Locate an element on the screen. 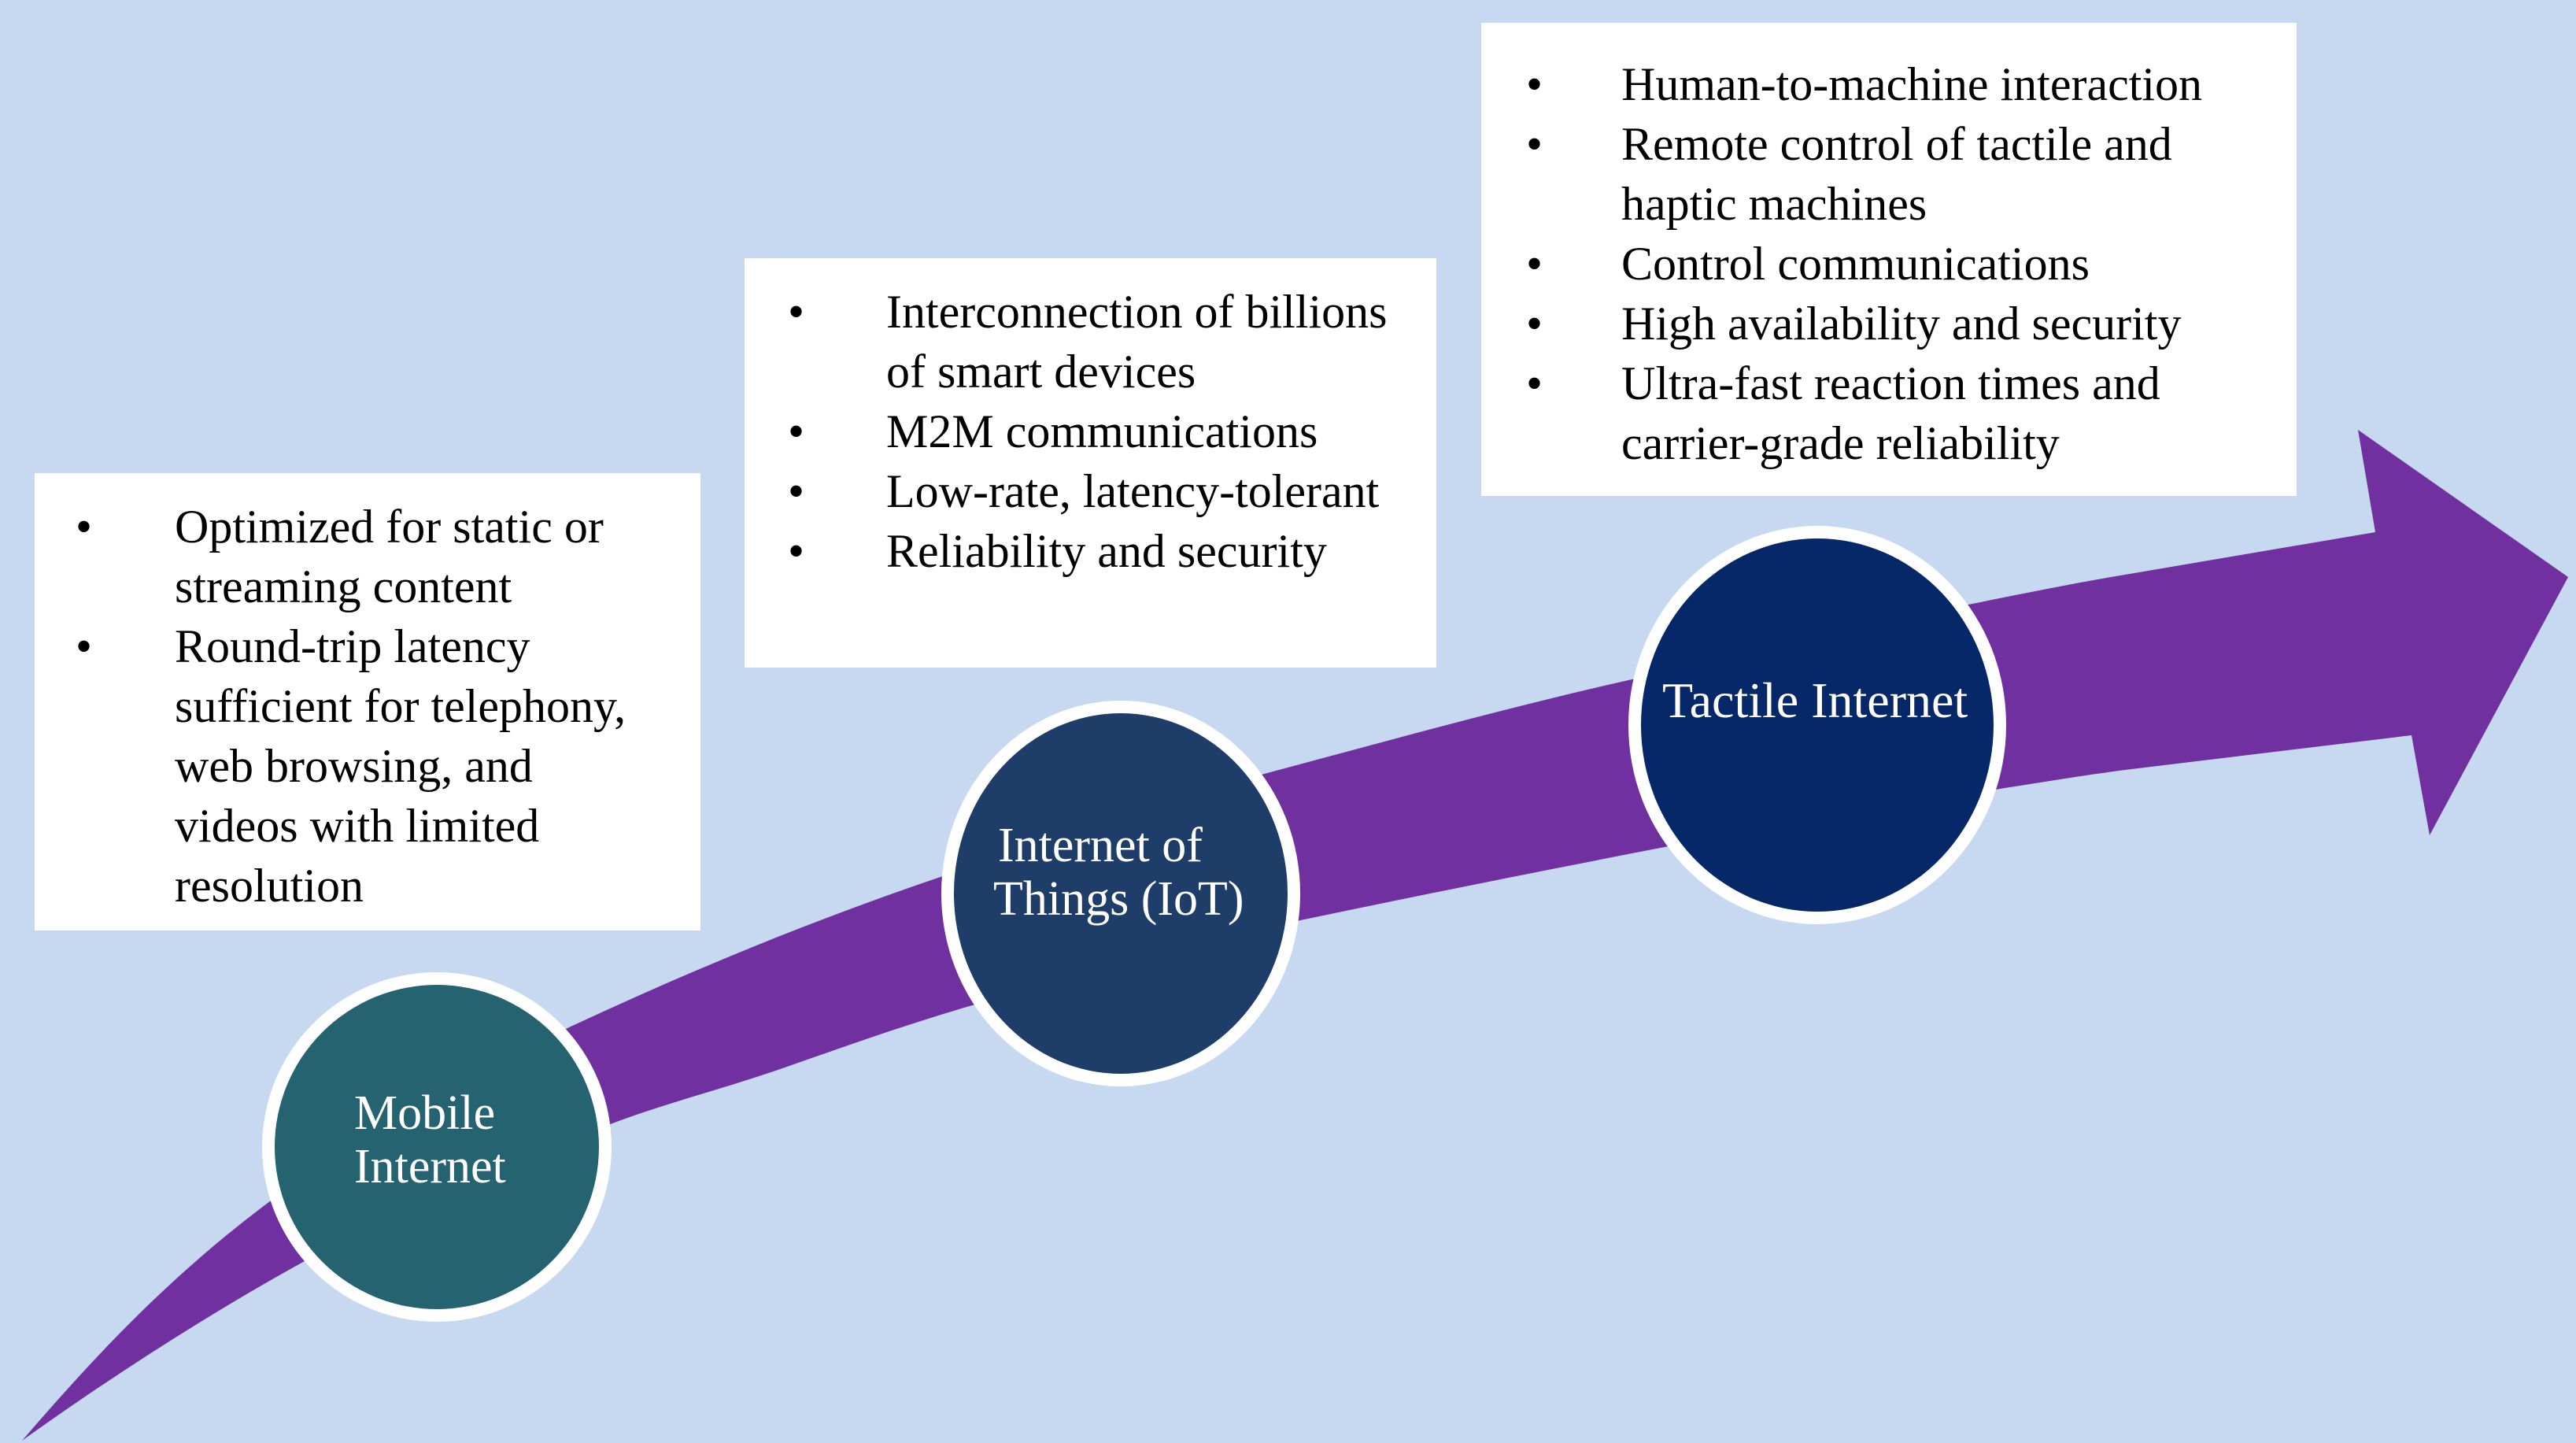  feature-text-line: Remote control of tactile and is located at coordinates (1896, 144).